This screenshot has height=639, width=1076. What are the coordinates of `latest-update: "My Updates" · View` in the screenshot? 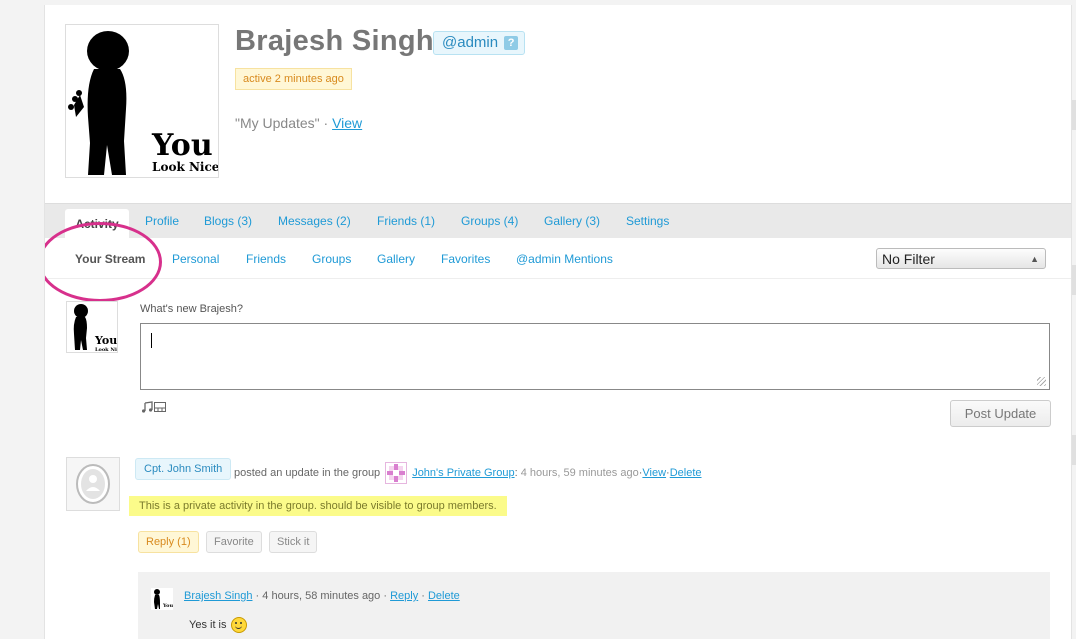 It's located at (298, 123).